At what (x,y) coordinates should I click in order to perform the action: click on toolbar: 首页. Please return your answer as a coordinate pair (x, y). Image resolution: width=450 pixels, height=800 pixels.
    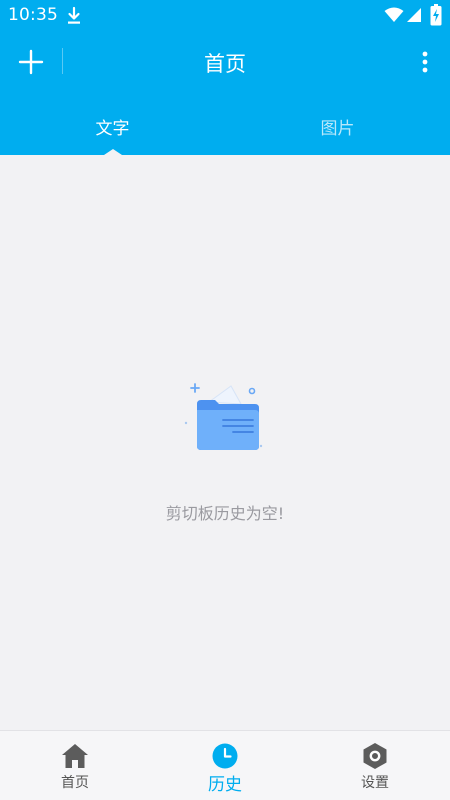
    Looking at the image, I should click on (225, 61).